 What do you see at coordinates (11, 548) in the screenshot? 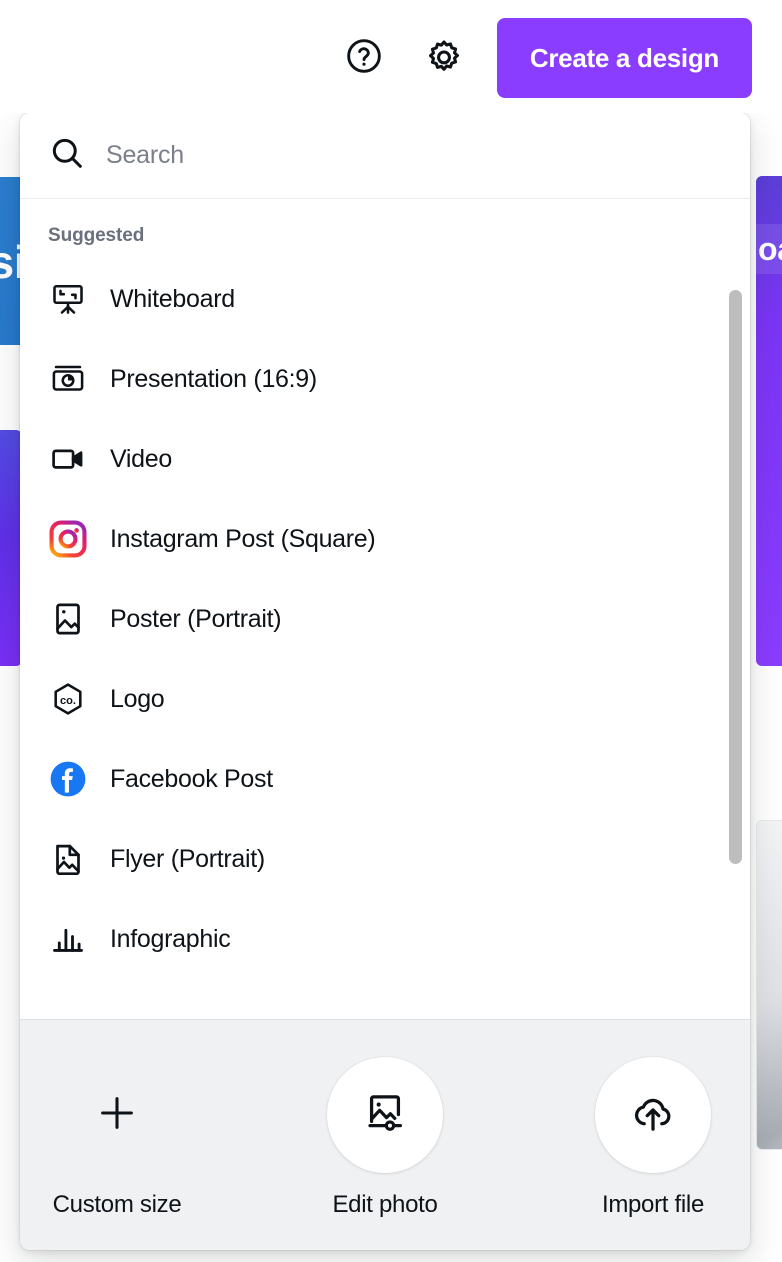
I see `background-card-purple-left` at bounding box center [11, 548].